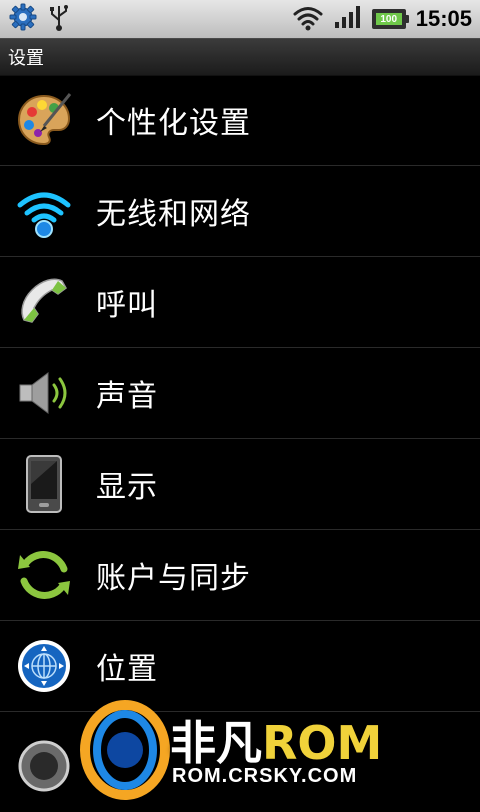 The width and height of the screenshot is (480, 812). Describe the element at coordinates (23, 19) in the screenshot. I see `settings-icon` at that location.